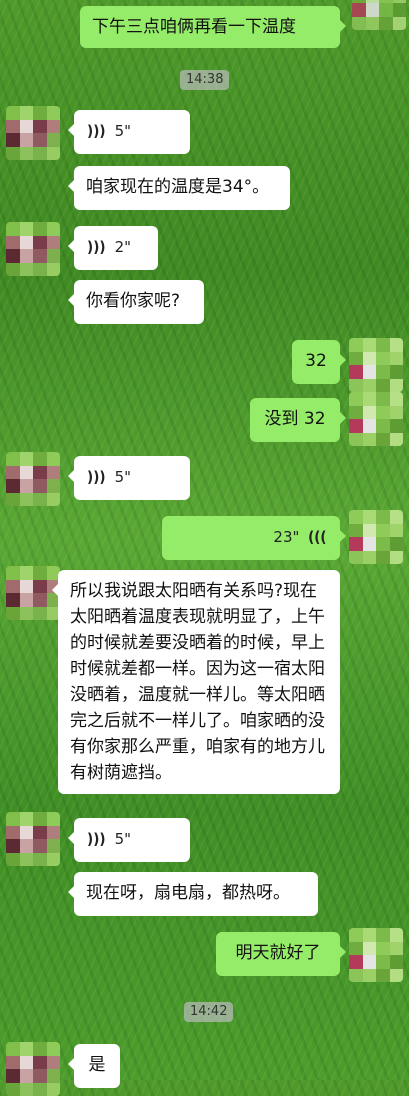 This screenshot has width=409, height=1096. I want to click on incoming-voice-bubble: ))) 2", so click(113, 248).